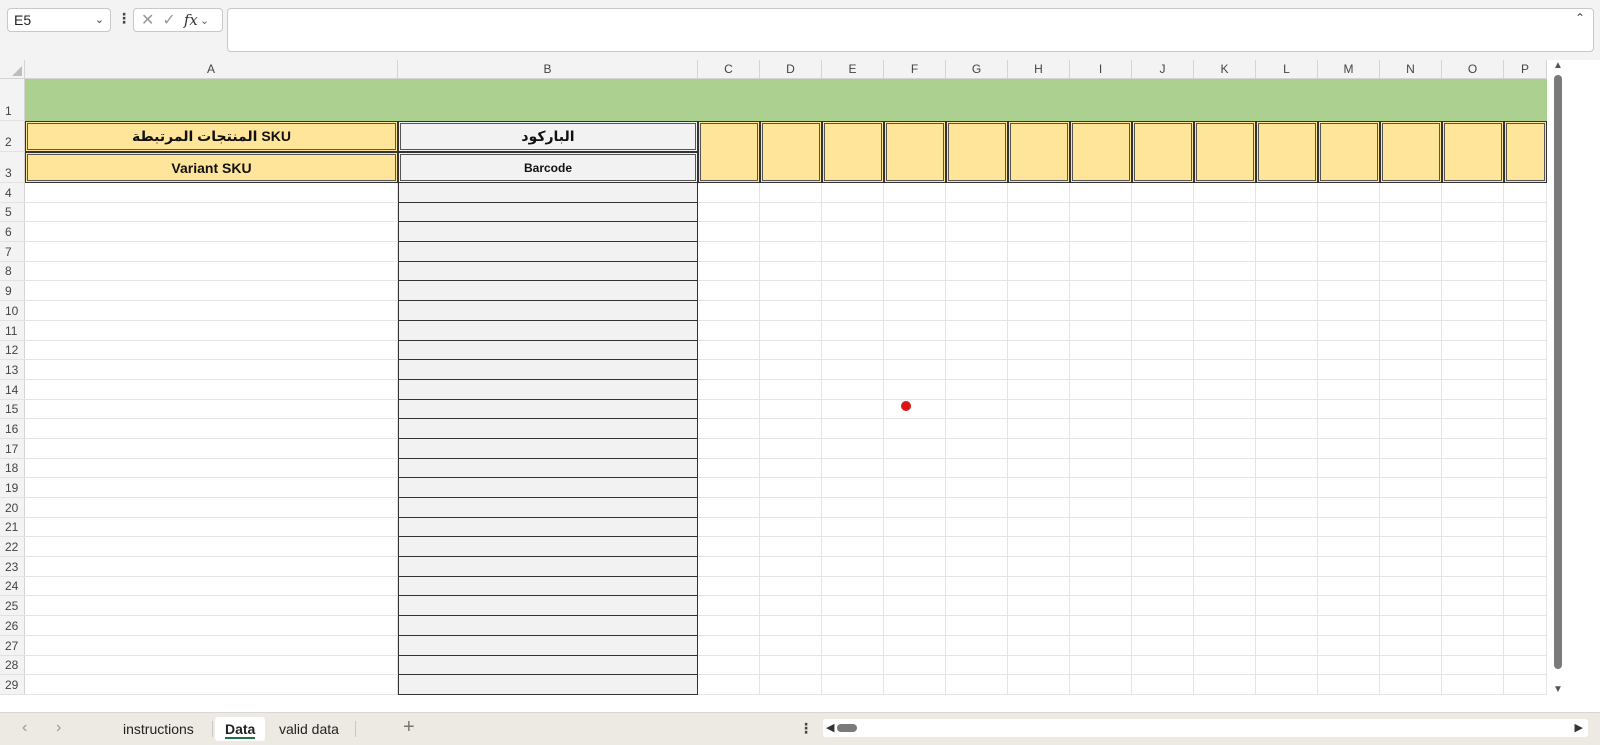 Image resolution: width=1600 pixels, height=745 pixels. Describe the element at coordinates (791, 370) in the screenshot. I see `cell-d13` at that location.